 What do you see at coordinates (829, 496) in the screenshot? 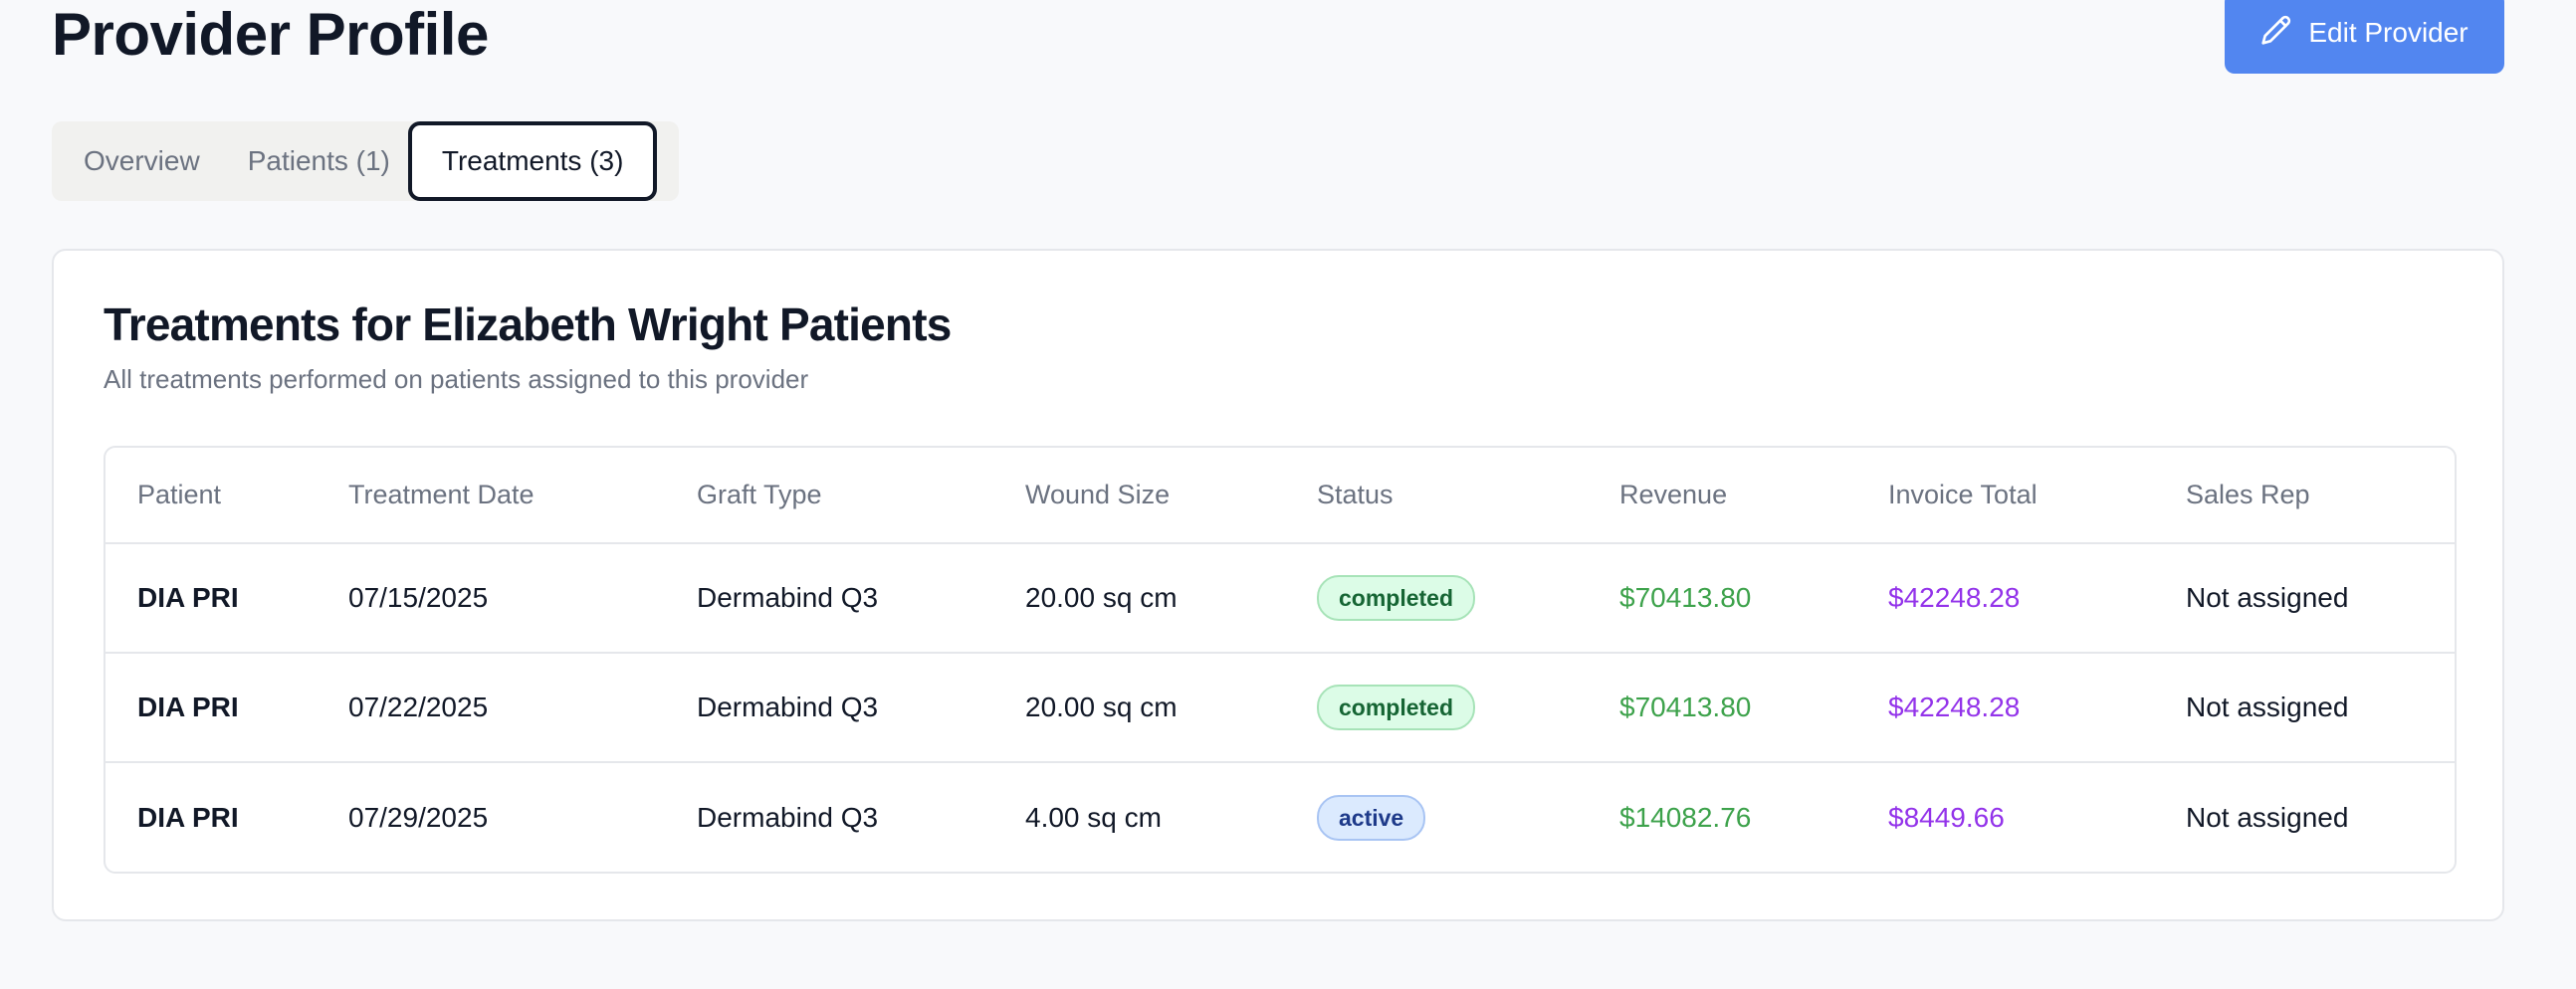
I see `column-header-graft-type: Graft Type` at bounding box center [829, 496].